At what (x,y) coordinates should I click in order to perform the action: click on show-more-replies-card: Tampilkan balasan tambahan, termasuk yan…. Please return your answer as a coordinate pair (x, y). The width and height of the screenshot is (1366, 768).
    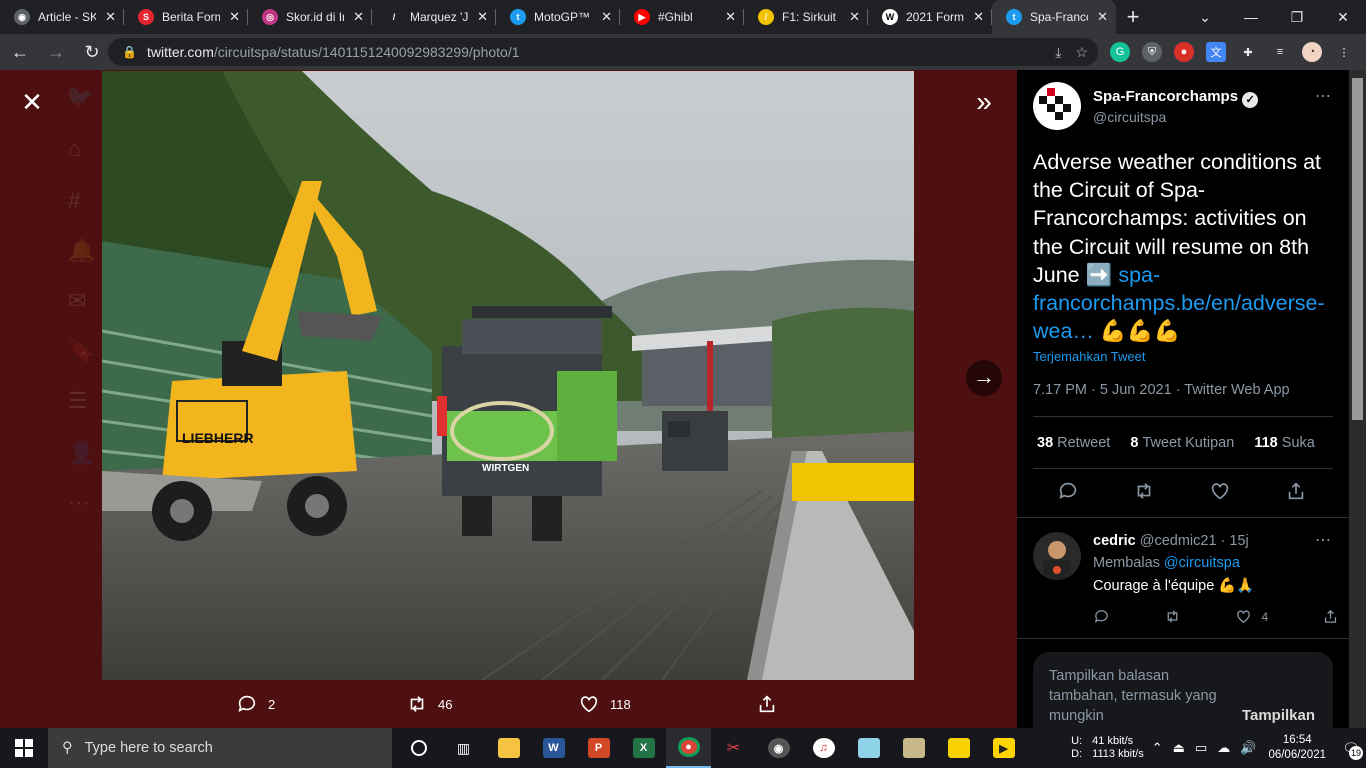
    Looking at the image, I should click on (1183, 690).